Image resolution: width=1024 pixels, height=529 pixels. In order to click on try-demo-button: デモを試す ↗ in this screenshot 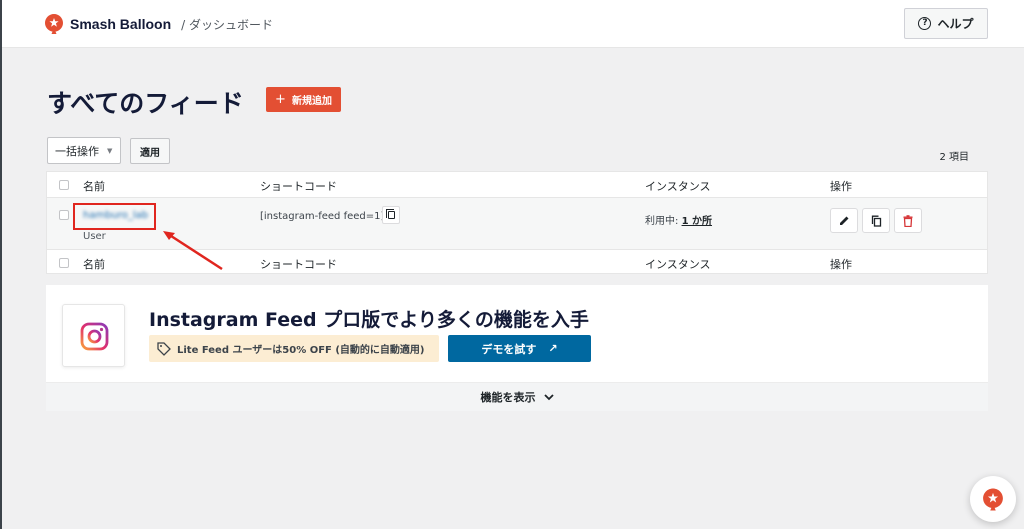, I will do `click(519, 348)`.